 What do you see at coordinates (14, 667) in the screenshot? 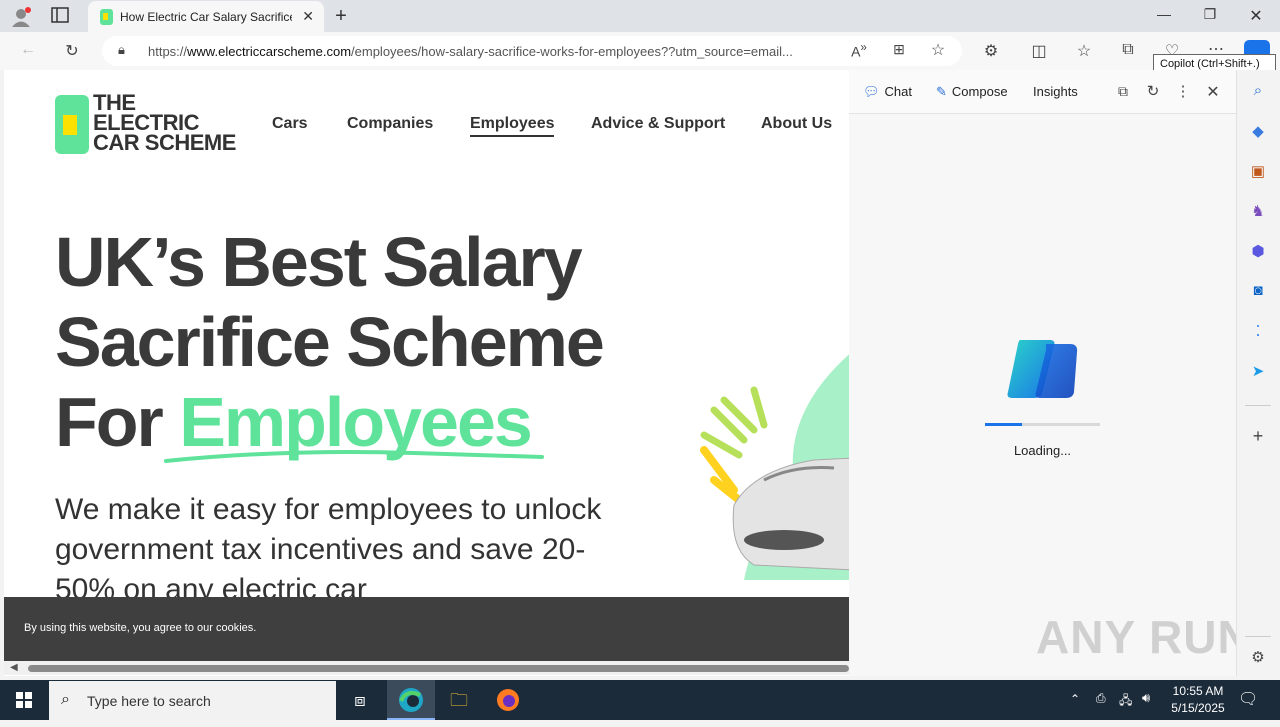
I see `scroll-left-icon: ◀` at bounding box center [14, 667].